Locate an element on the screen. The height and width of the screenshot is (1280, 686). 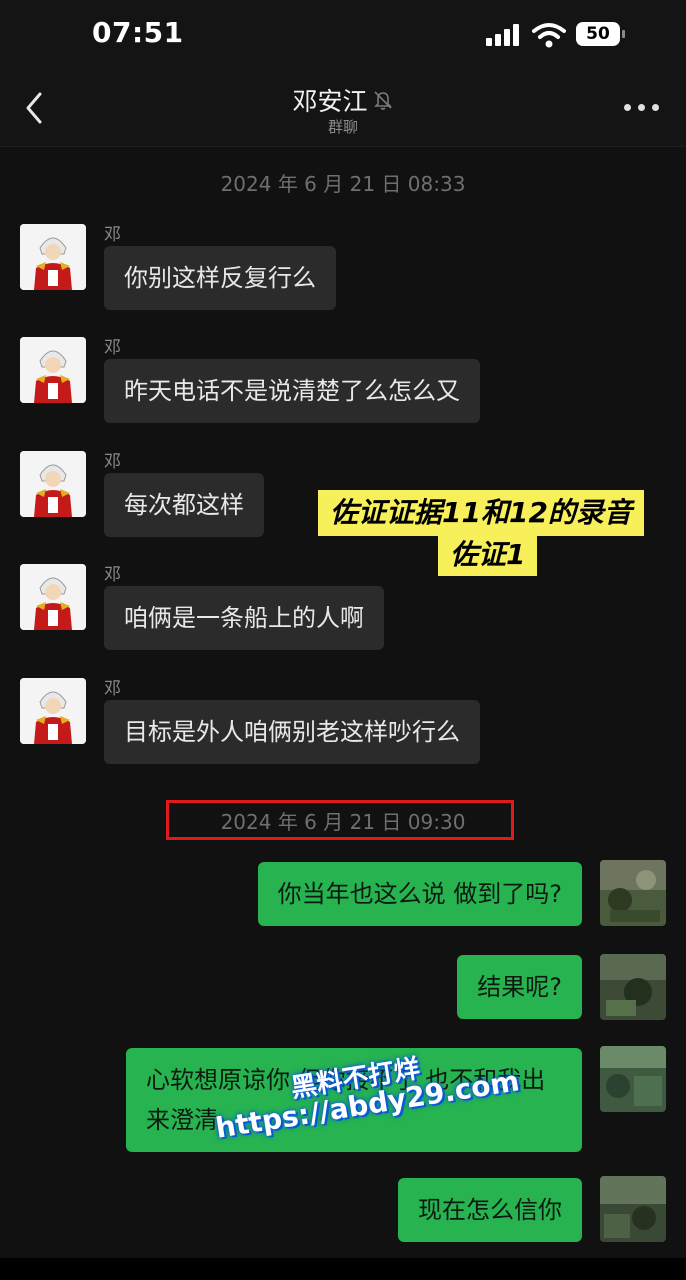
muted-bell-icon is located at coordinates (382, 100).